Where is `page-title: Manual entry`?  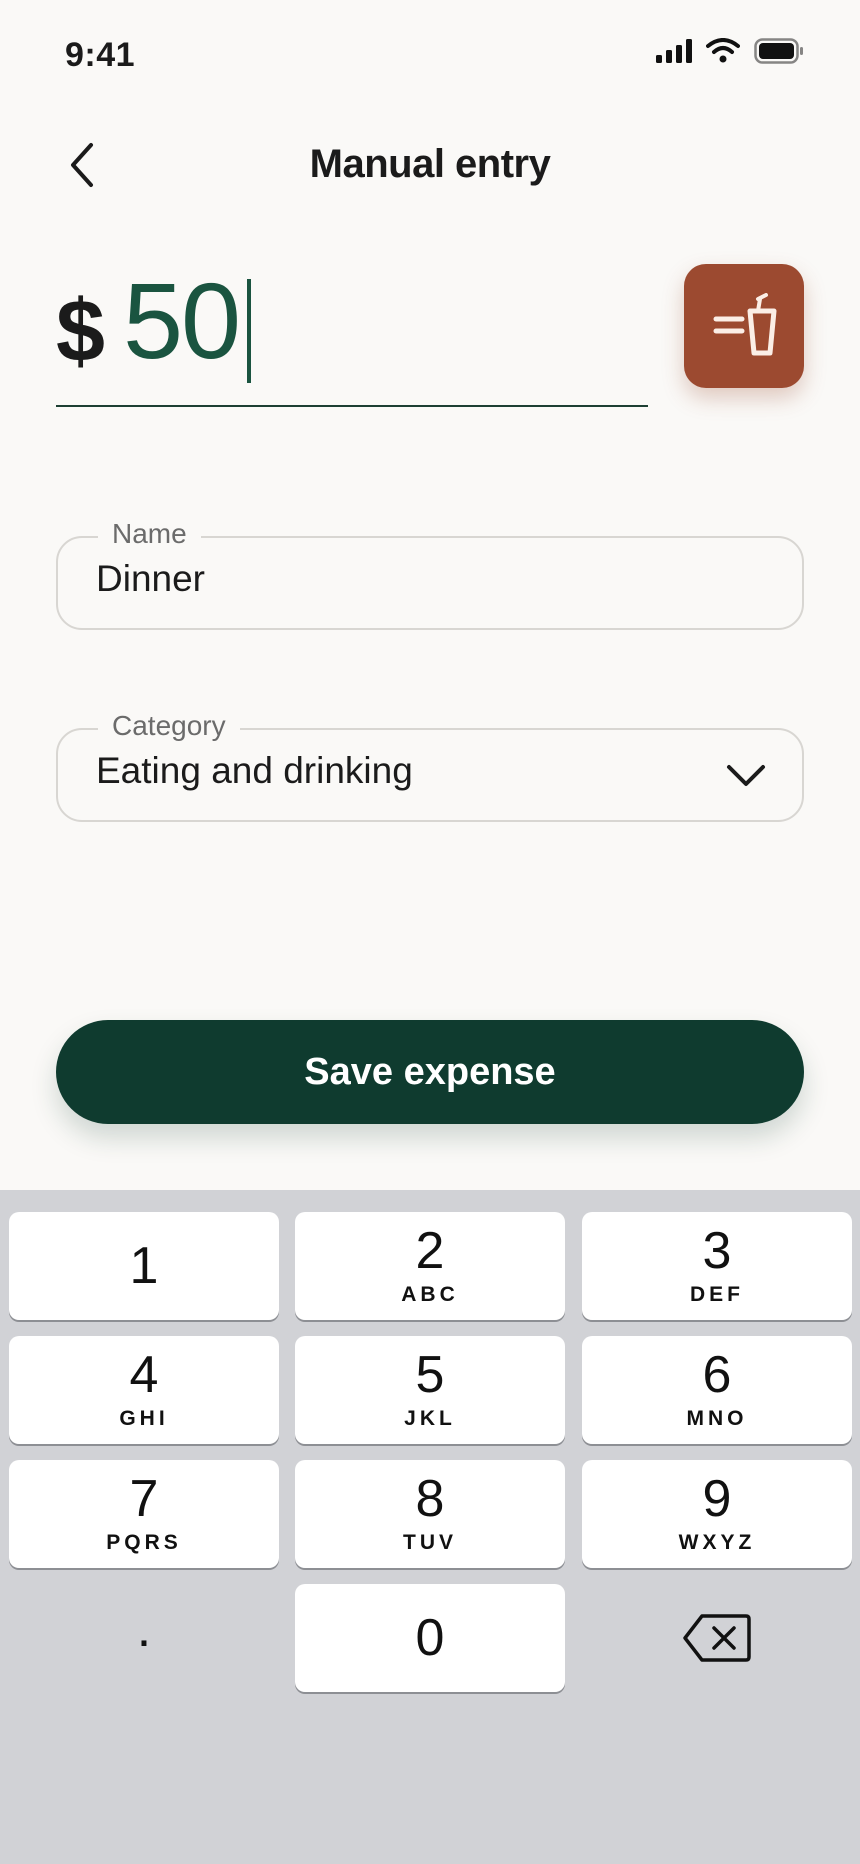 page-title: Manual entry is located at coordinates (430, 164).